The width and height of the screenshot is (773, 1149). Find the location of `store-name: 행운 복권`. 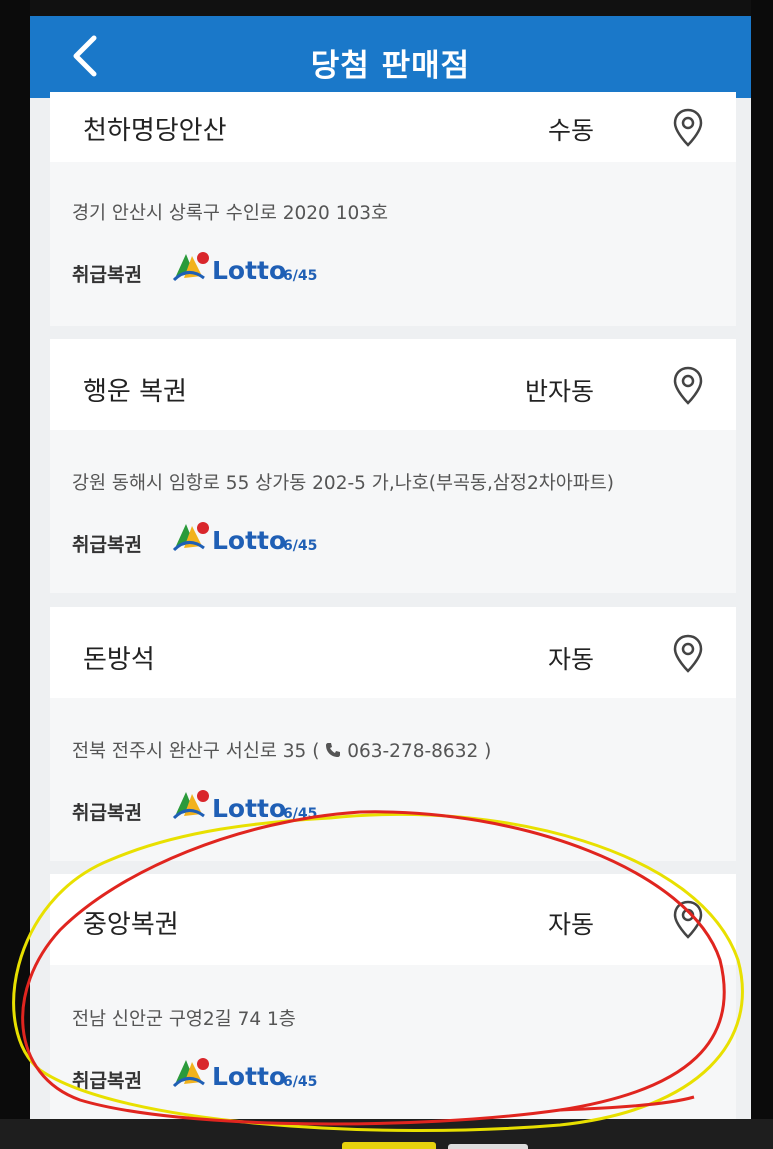

store-name: 행운 복권 is located at coordinates (135, 392).